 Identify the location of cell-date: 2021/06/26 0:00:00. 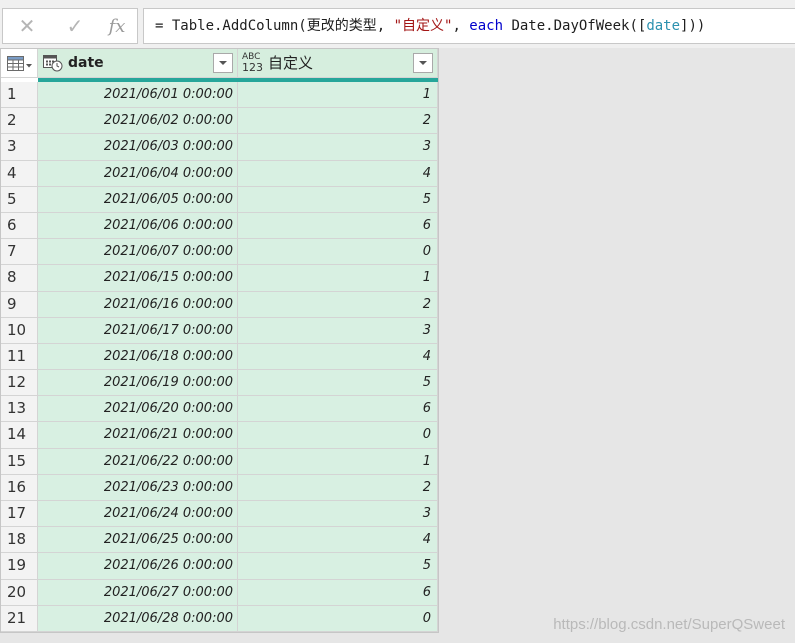
(138, 566).